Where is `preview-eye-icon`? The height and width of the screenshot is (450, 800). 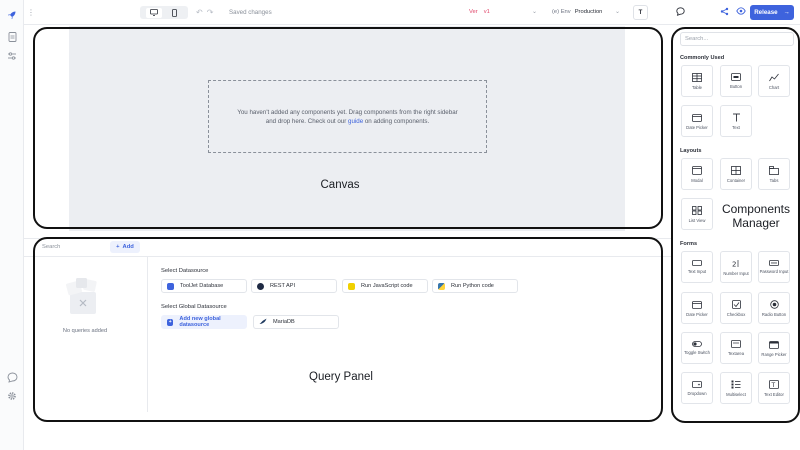
preview-eye-icon is located at coordinates (741, 12).